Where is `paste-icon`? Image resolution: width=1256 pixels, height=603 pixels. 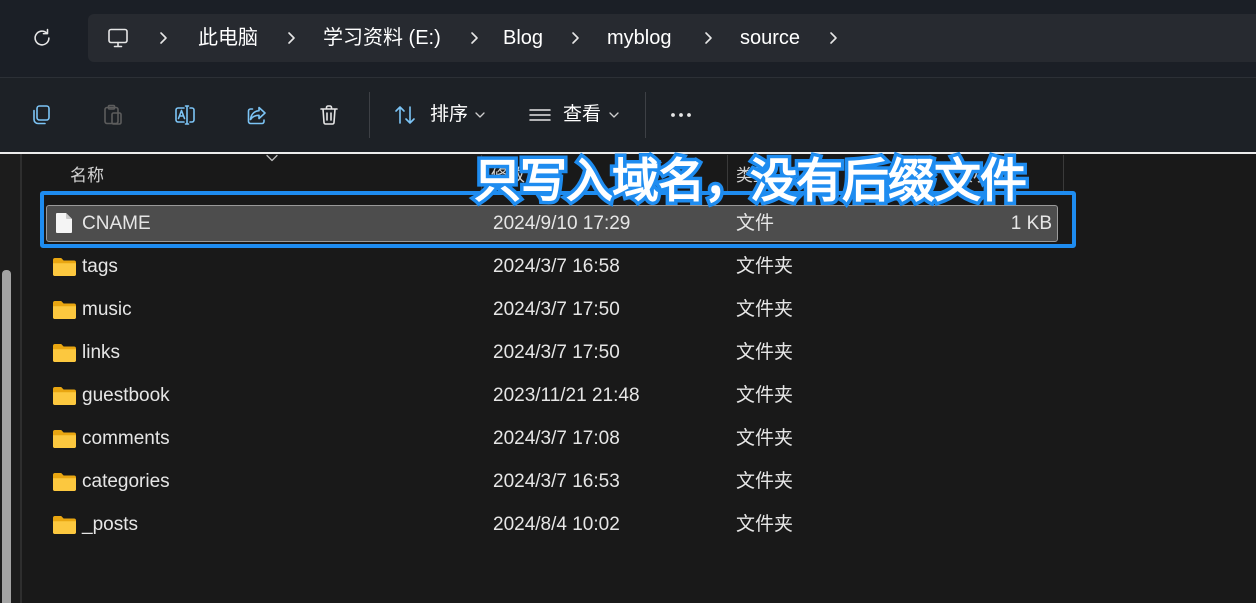 paste-icon is located at coordinates (113, 114).